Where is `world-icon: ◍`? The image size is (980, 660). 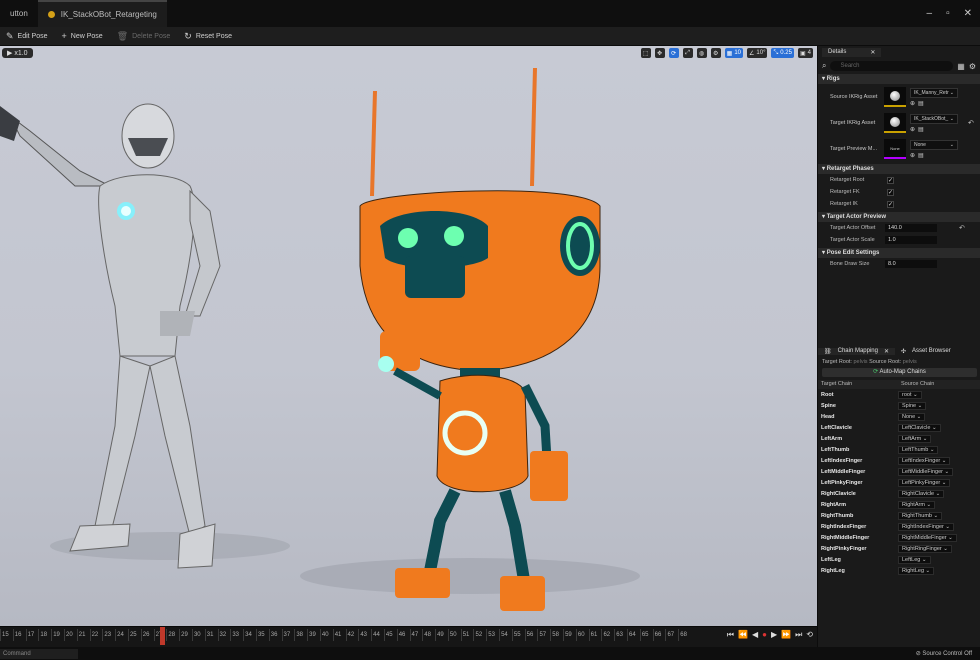 world-icon: ◍ is located at coordinates (701, 53).